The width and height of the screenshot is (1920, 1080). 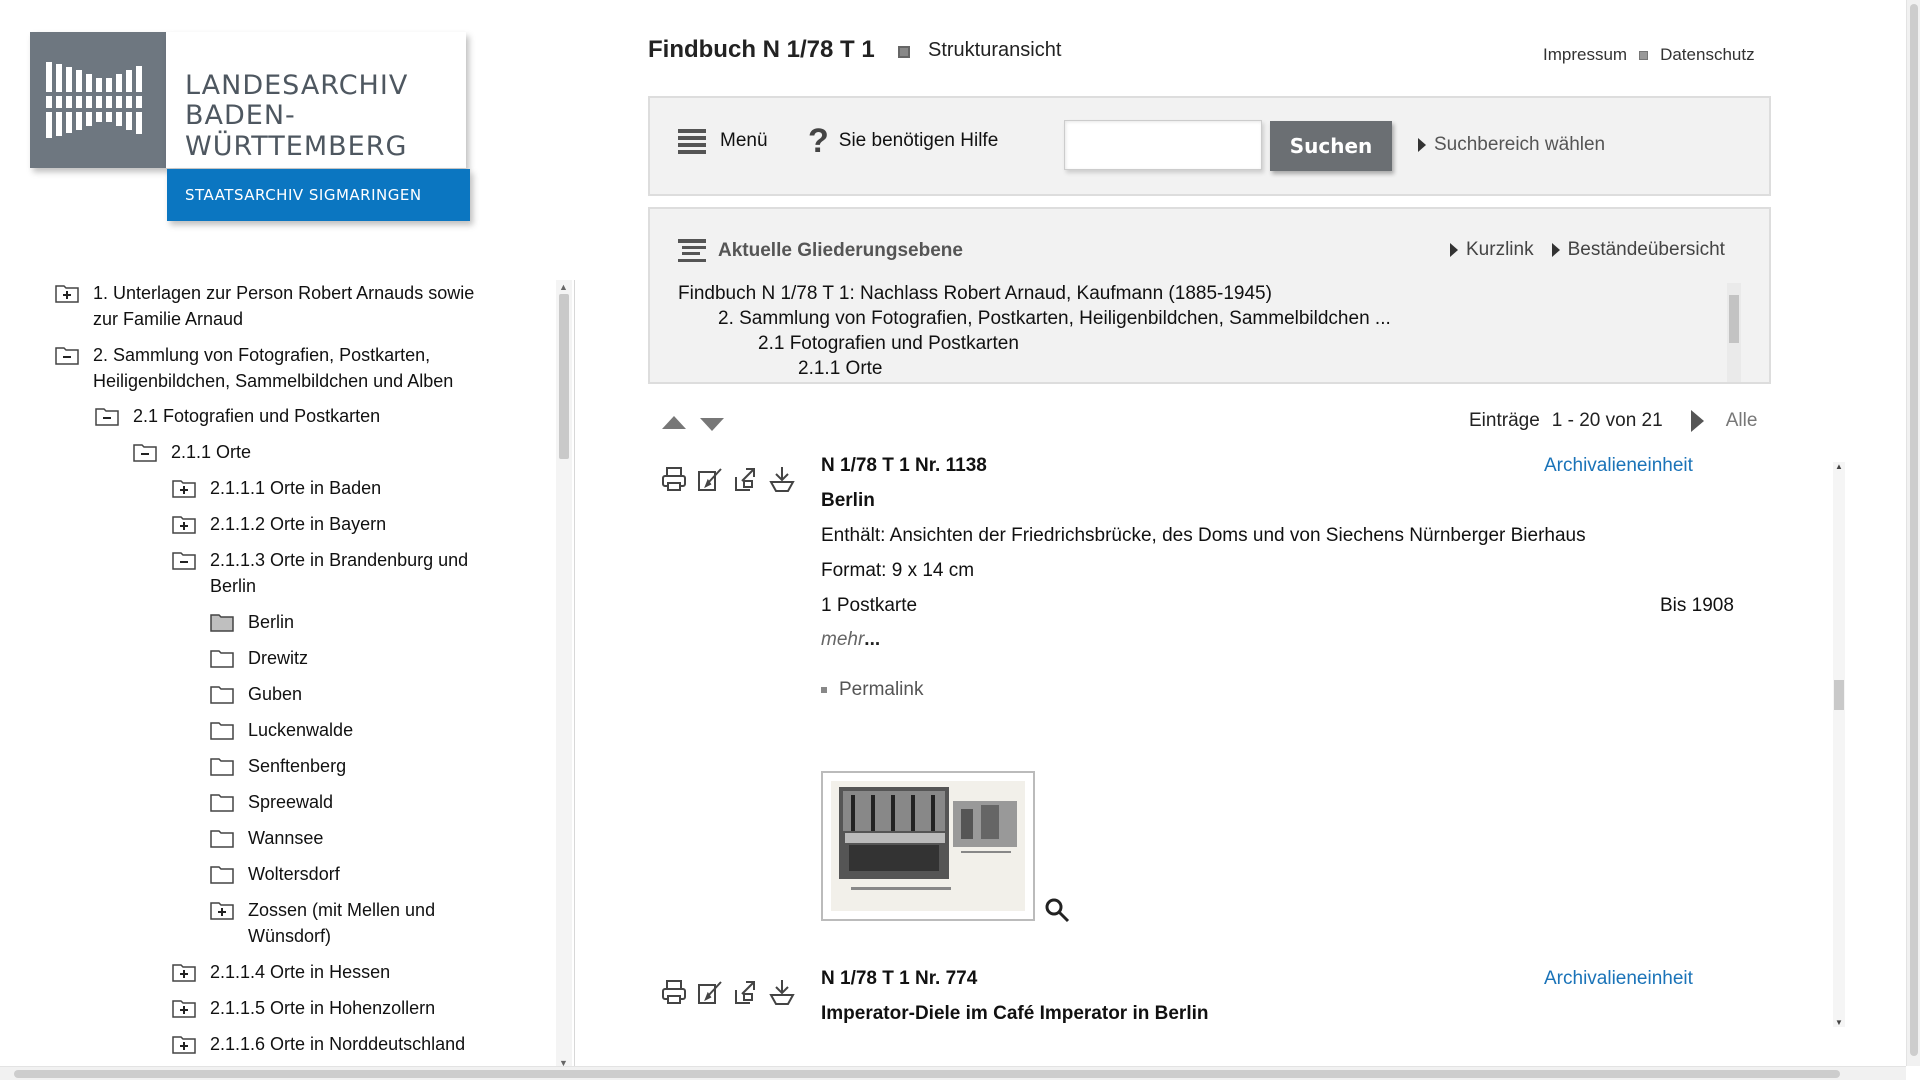 What do you see at coordinates (337, 1044) in the screenshot?
I see `tree-item-label: 2.1.1.6 Orte in Norddeutschland` at bounding box center [337, 1044].